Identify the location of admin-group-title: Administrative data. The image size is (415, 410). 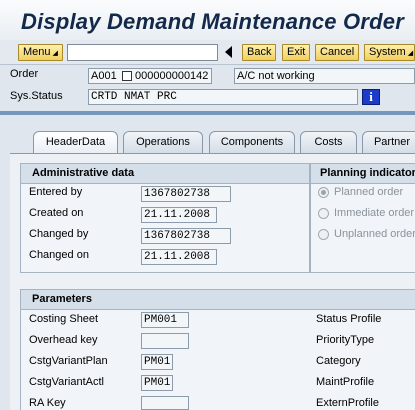
(165, 174).